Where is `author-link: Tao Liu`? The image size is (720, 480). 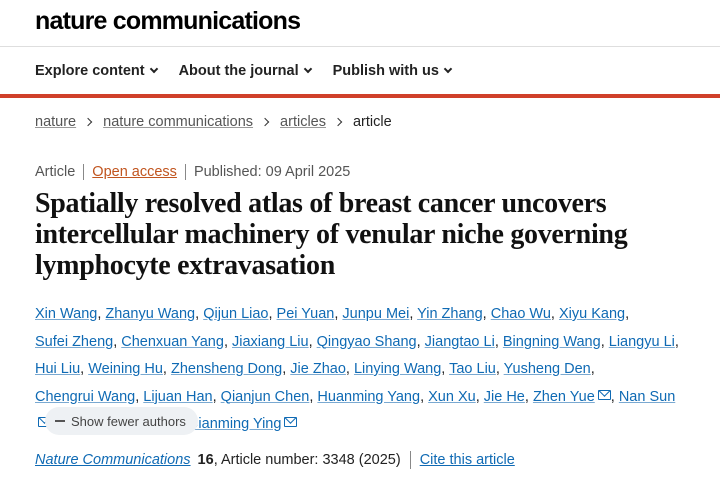 author-link: Tao Liu is located at coordinates (472, 369).